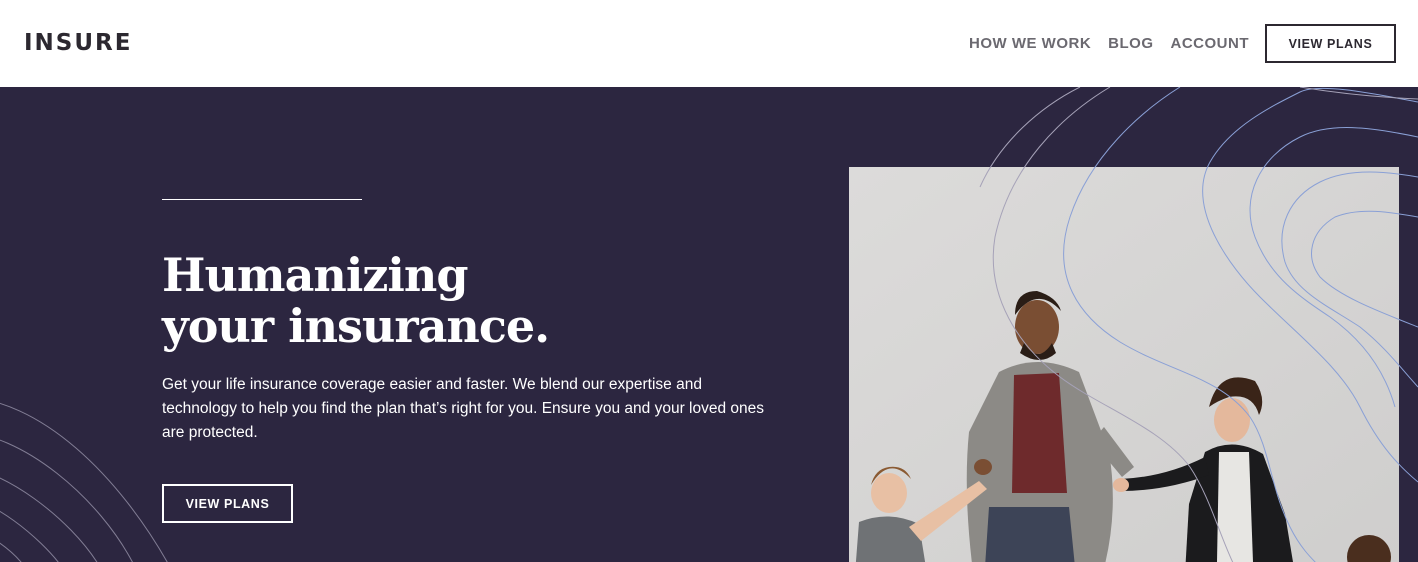 The height and width of the screenshot is (562, 1418). Describe the element at coordinates (1210, 43) in the screenshot. I see `nav-link-account: ACCOUNT` at that location.